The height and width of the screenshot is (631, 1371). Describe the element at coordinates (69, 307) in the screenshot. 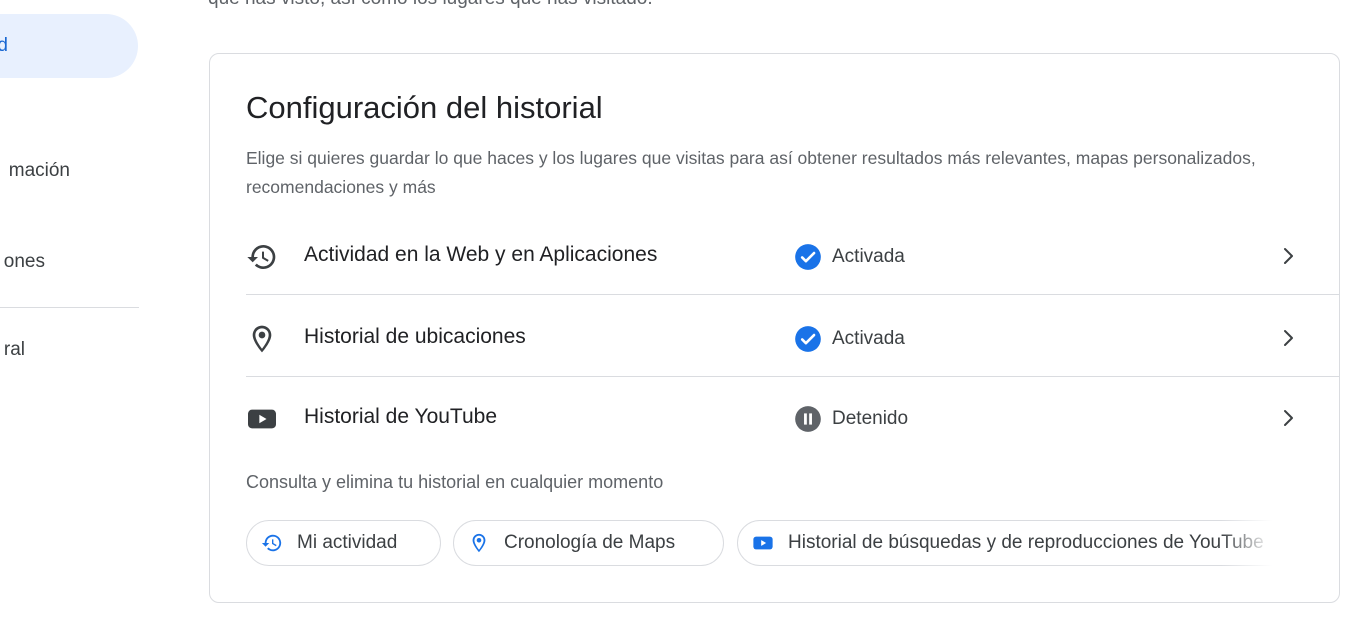

I see `sidebar-divider` at that location.